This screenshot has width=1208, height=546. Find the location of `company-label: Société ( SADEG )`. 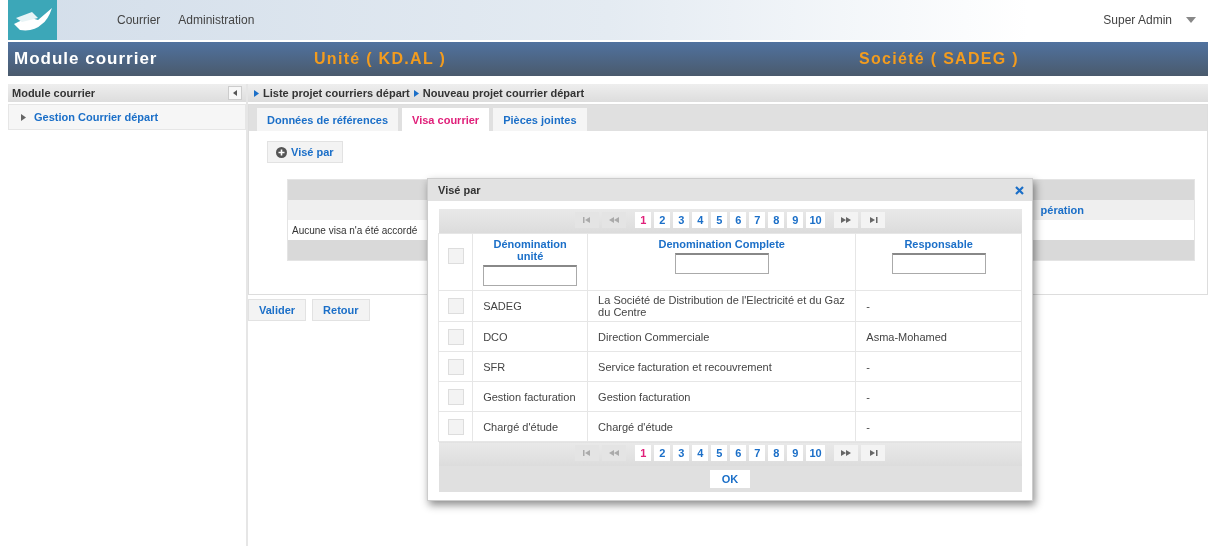

company-label: Société ( SADEG ) is located at coordinates (939, 59).